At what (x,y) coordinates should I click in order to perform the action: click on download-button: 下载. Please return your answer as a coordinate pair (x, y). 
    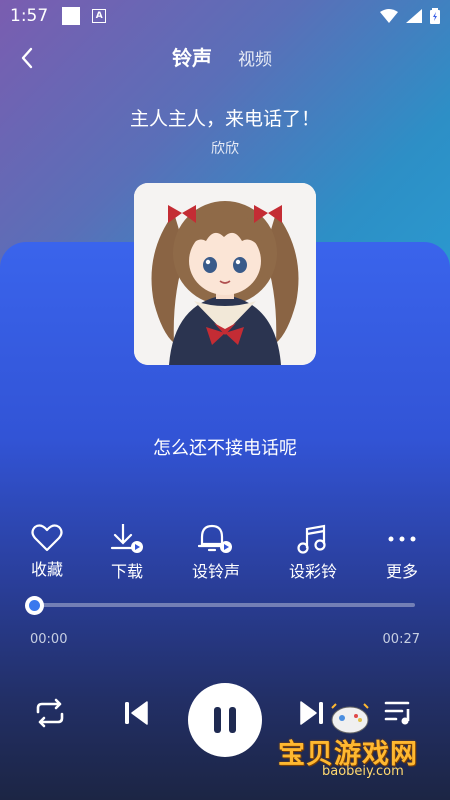
    Looking at the image, I should click on (127, 553).